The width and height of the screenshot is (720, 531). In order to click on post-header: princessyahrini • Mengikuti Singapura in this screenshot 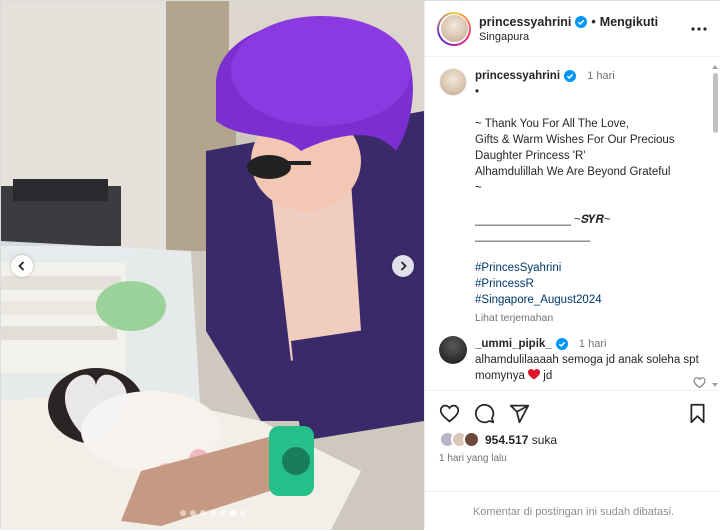, I will do `click(572, 29)`.